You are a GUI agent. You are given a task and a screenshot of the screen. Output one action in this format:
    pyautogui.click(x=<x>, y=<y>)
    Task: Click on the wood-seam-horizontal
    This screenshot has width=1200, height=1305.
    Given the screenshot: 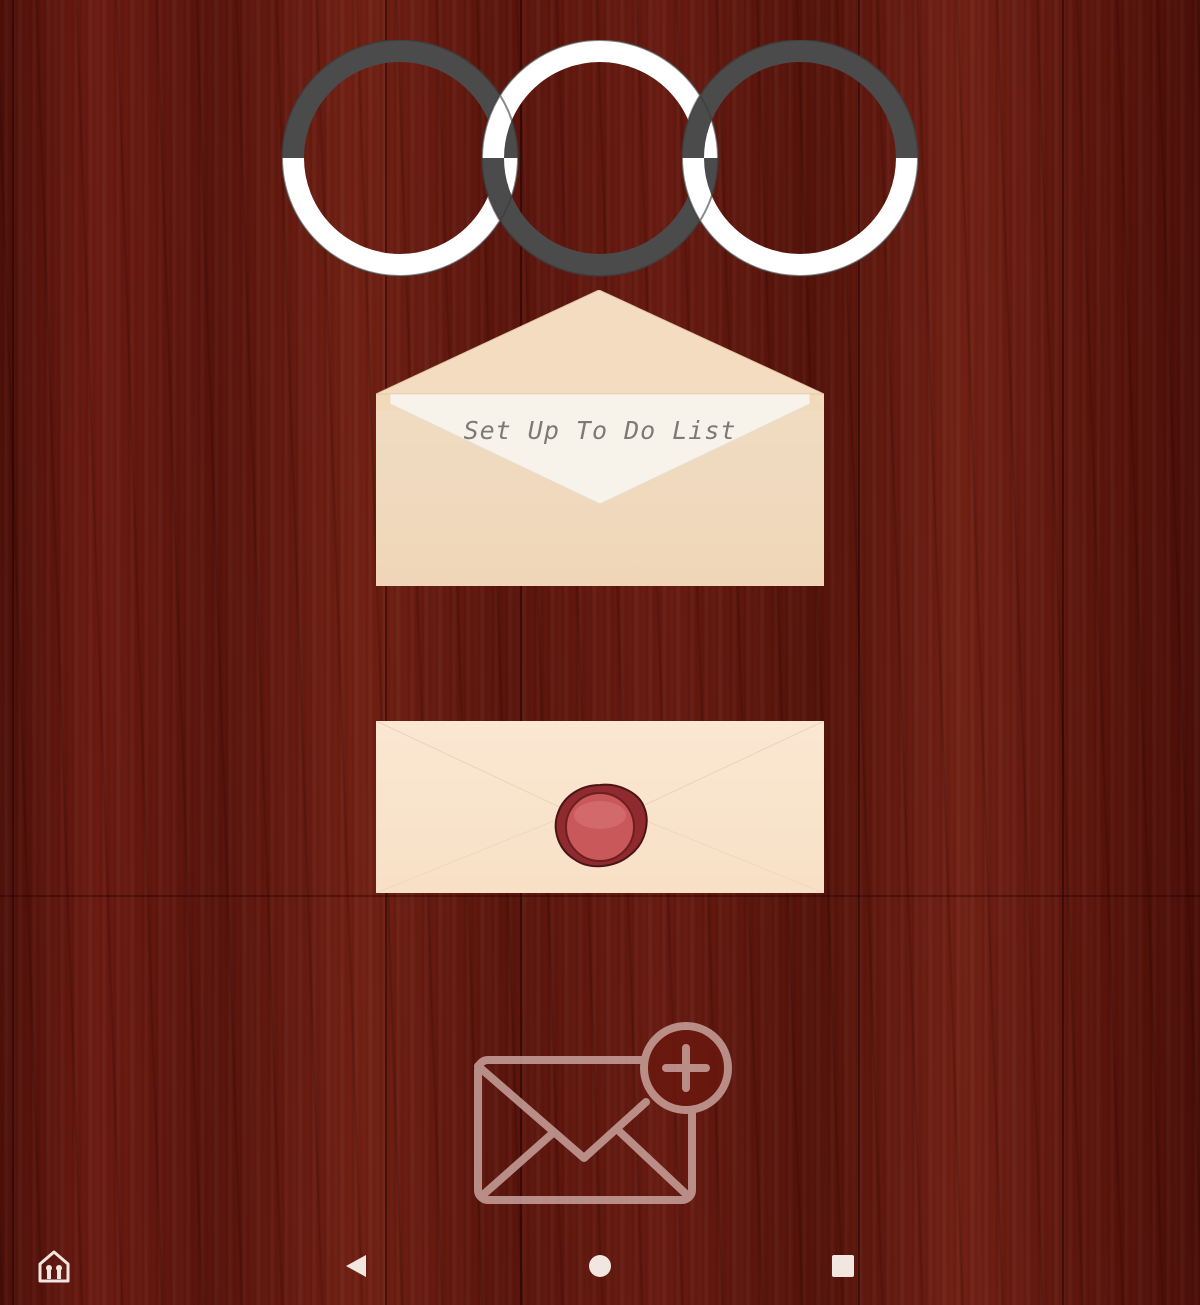 What is the action you would take?
    pyautogui.click(x=600, y=896)
    